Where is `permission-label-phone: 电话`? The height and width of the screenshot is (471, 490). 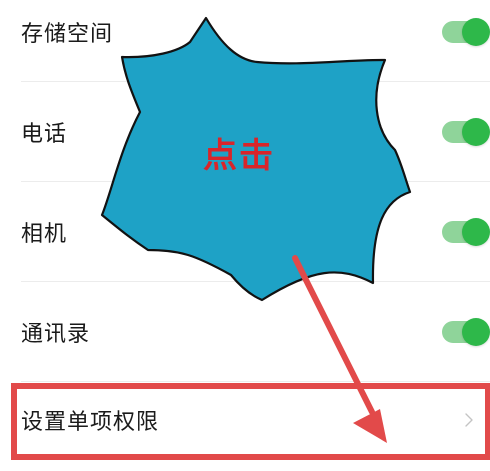
permission-label-phone: 电话 is located at coordinates (44, 134).